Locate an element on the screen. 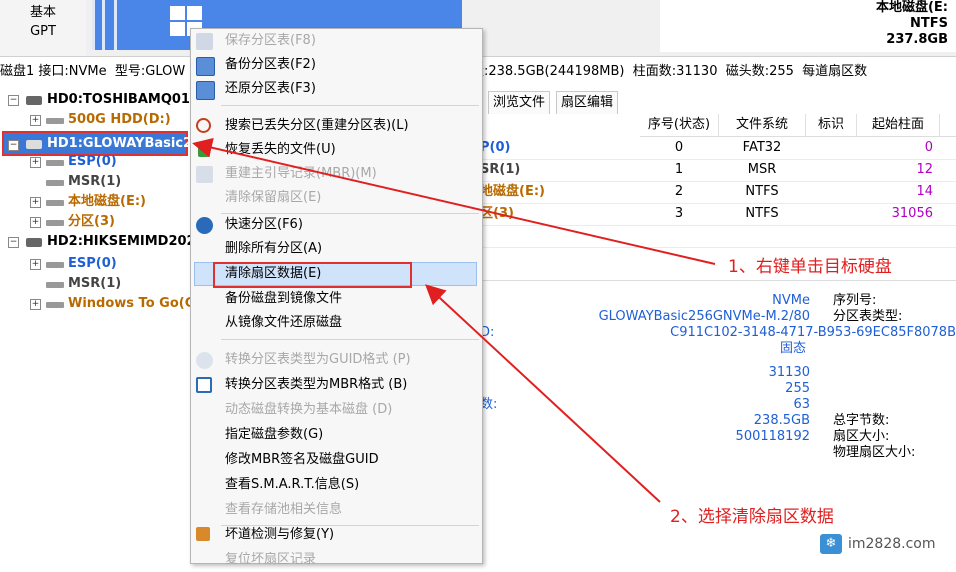 This screenshot has width=956, height=572. watermark: ❄ im2828.com is located at coordinates (886, 544).